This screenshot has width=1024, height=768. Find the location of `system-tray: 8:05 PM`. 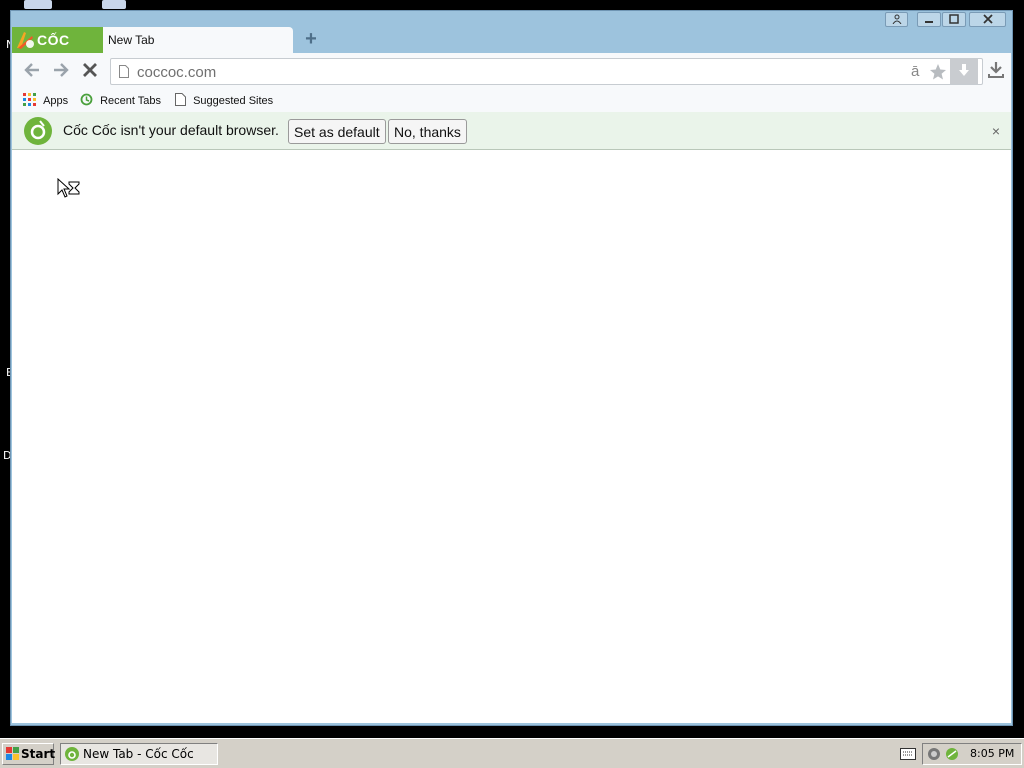

system-tray: 8:05 PM is located at coordinates (972, 754).